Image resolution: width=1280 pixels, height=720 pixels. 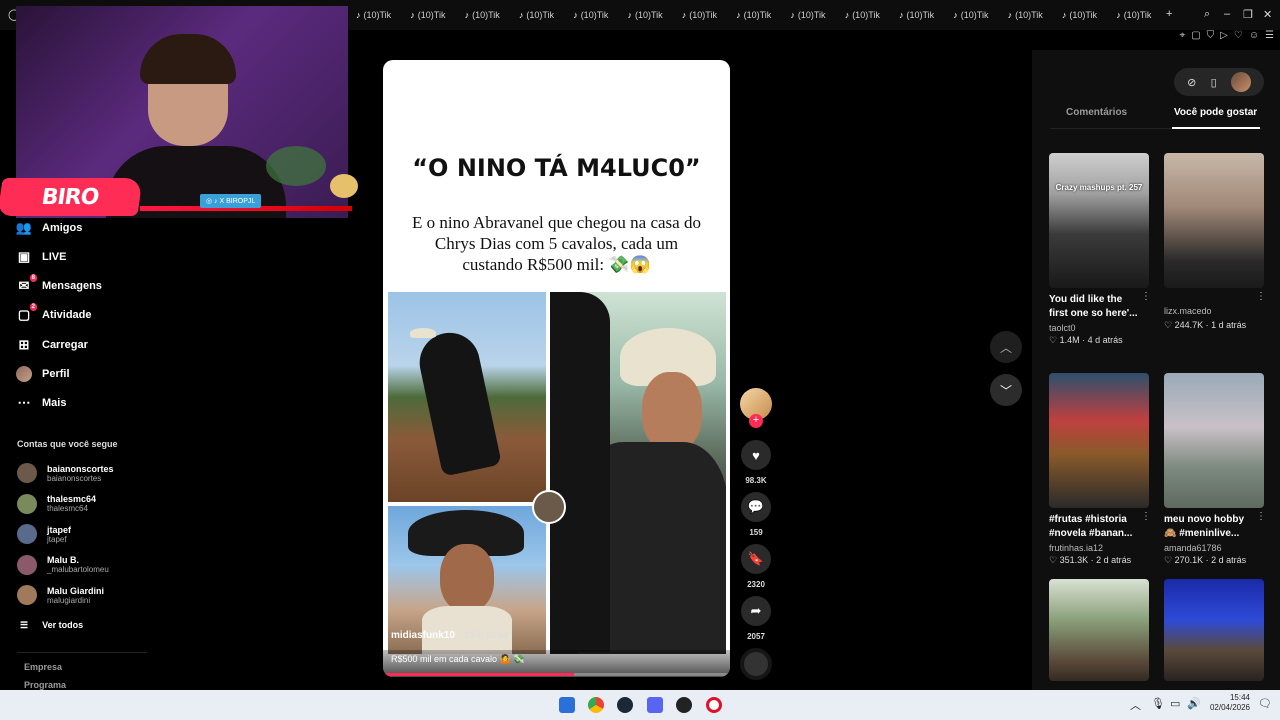 What do you see at coordinates (756, 611) in the screenshot?
I see `share-button: ➦` at bounding box center [756, 611].